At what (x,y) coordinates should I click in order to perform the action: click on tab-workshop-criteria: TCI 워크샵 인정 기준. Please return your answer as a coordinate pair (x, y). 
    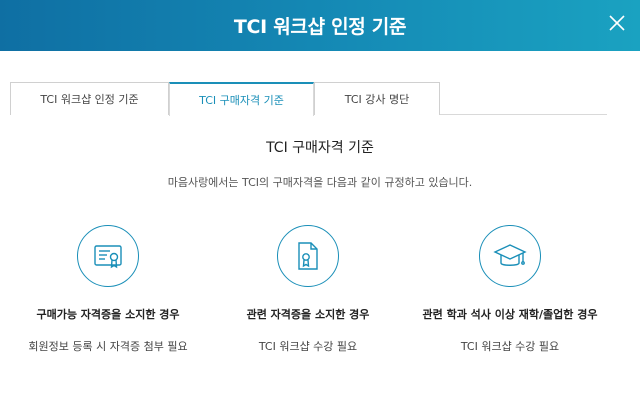
    Looking at the image, I should click on (89, 98).